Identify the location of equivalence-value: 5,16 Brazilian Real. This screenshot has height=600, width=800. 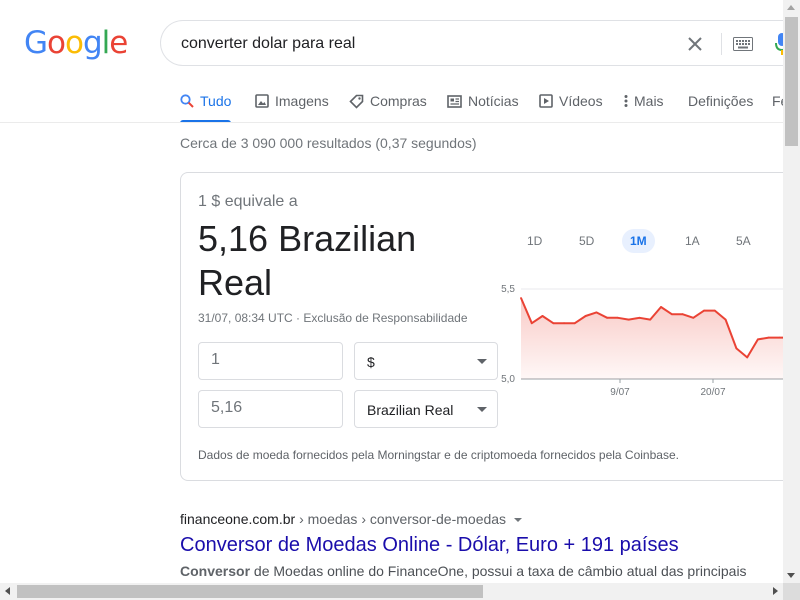
(307, 260).